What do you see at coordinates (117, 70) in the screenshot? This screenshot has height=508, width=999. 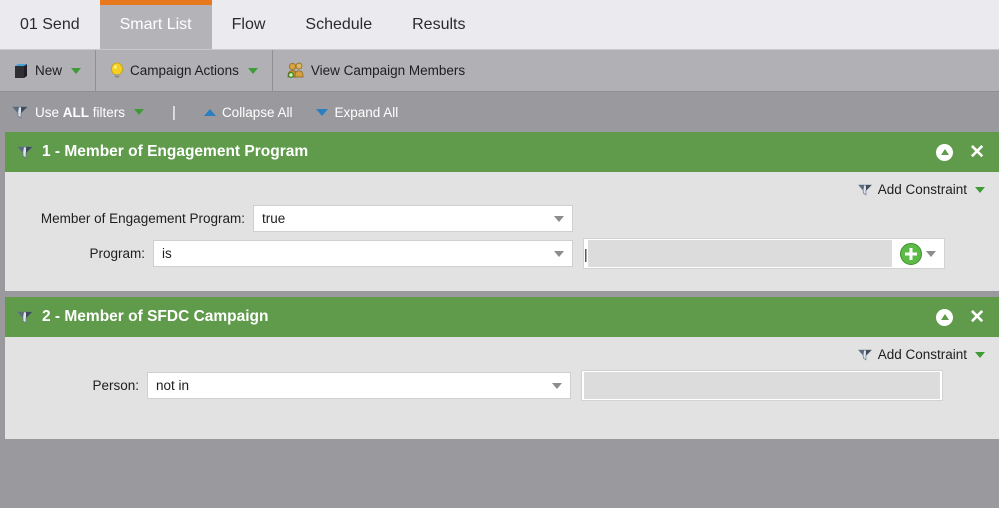 I see `lightbulb-icon` at bounding box center [117, 70].